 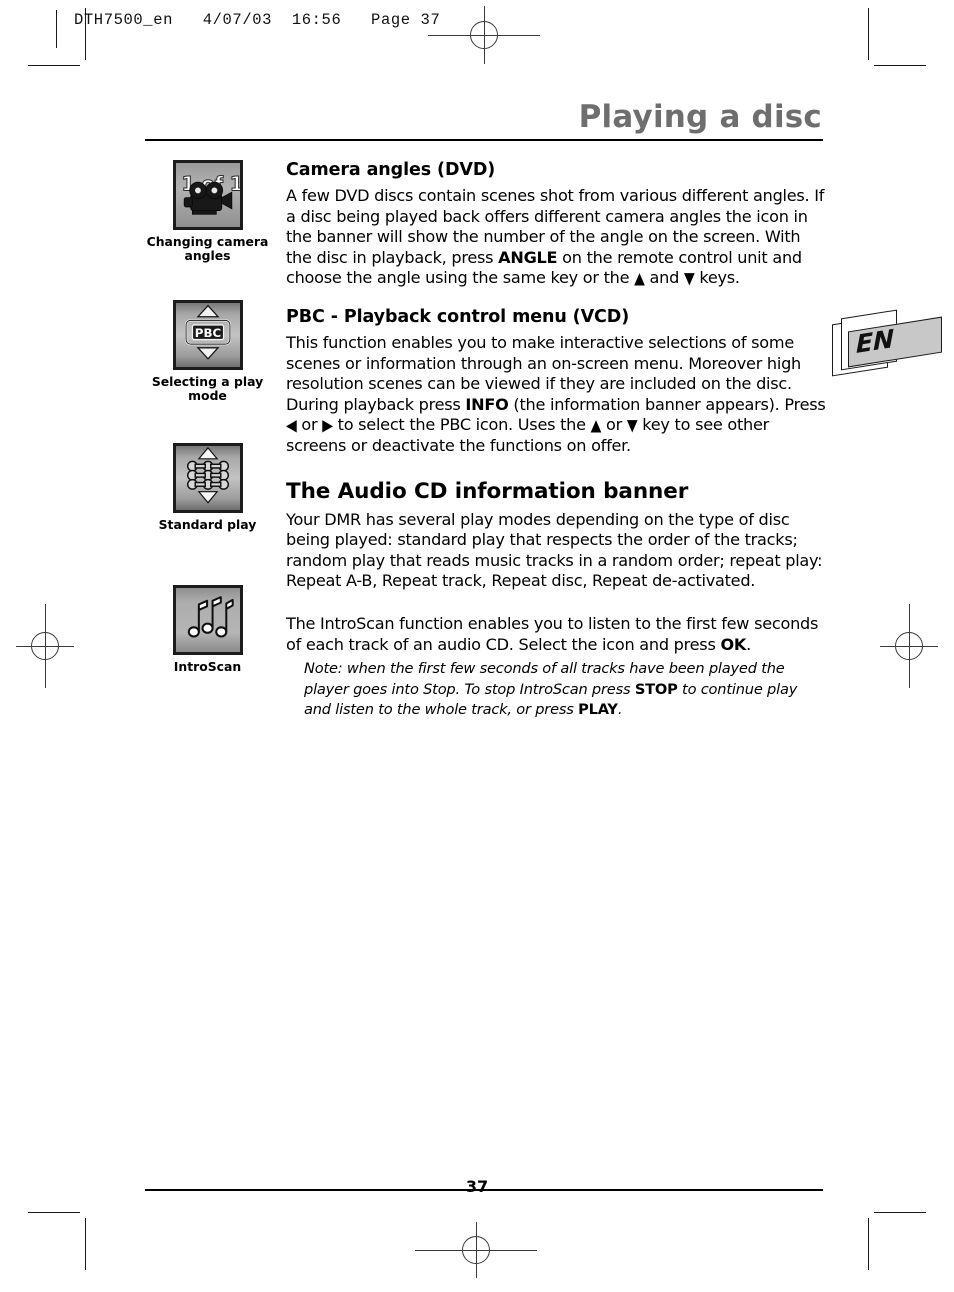 I want to click on pbc-icon: PBC, so click(x=207, y=335).